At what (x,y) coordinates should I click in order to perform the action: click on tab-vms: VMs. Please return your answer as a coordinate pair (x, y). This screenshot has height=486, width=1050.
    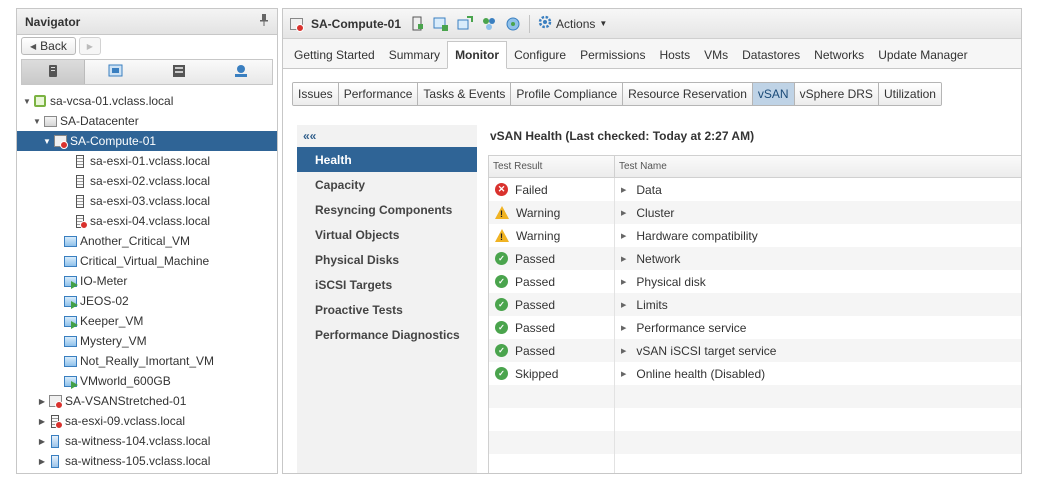
    Looking at the image, I should click on (716, 55).